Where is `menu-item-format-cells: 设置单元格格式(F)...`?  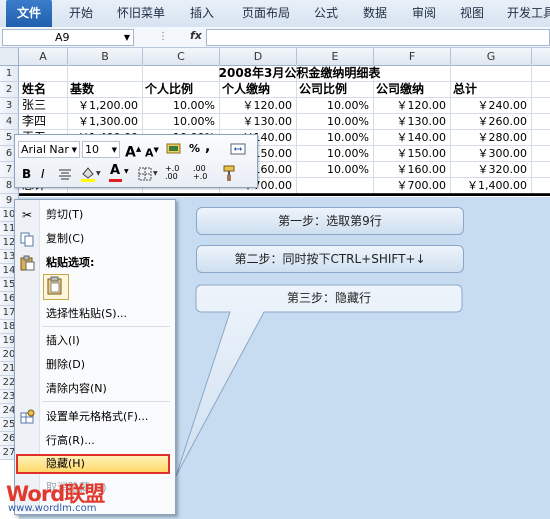 menu-item-format-cells: 设置单元格格式(F)... is located at coordinates (97, 417).